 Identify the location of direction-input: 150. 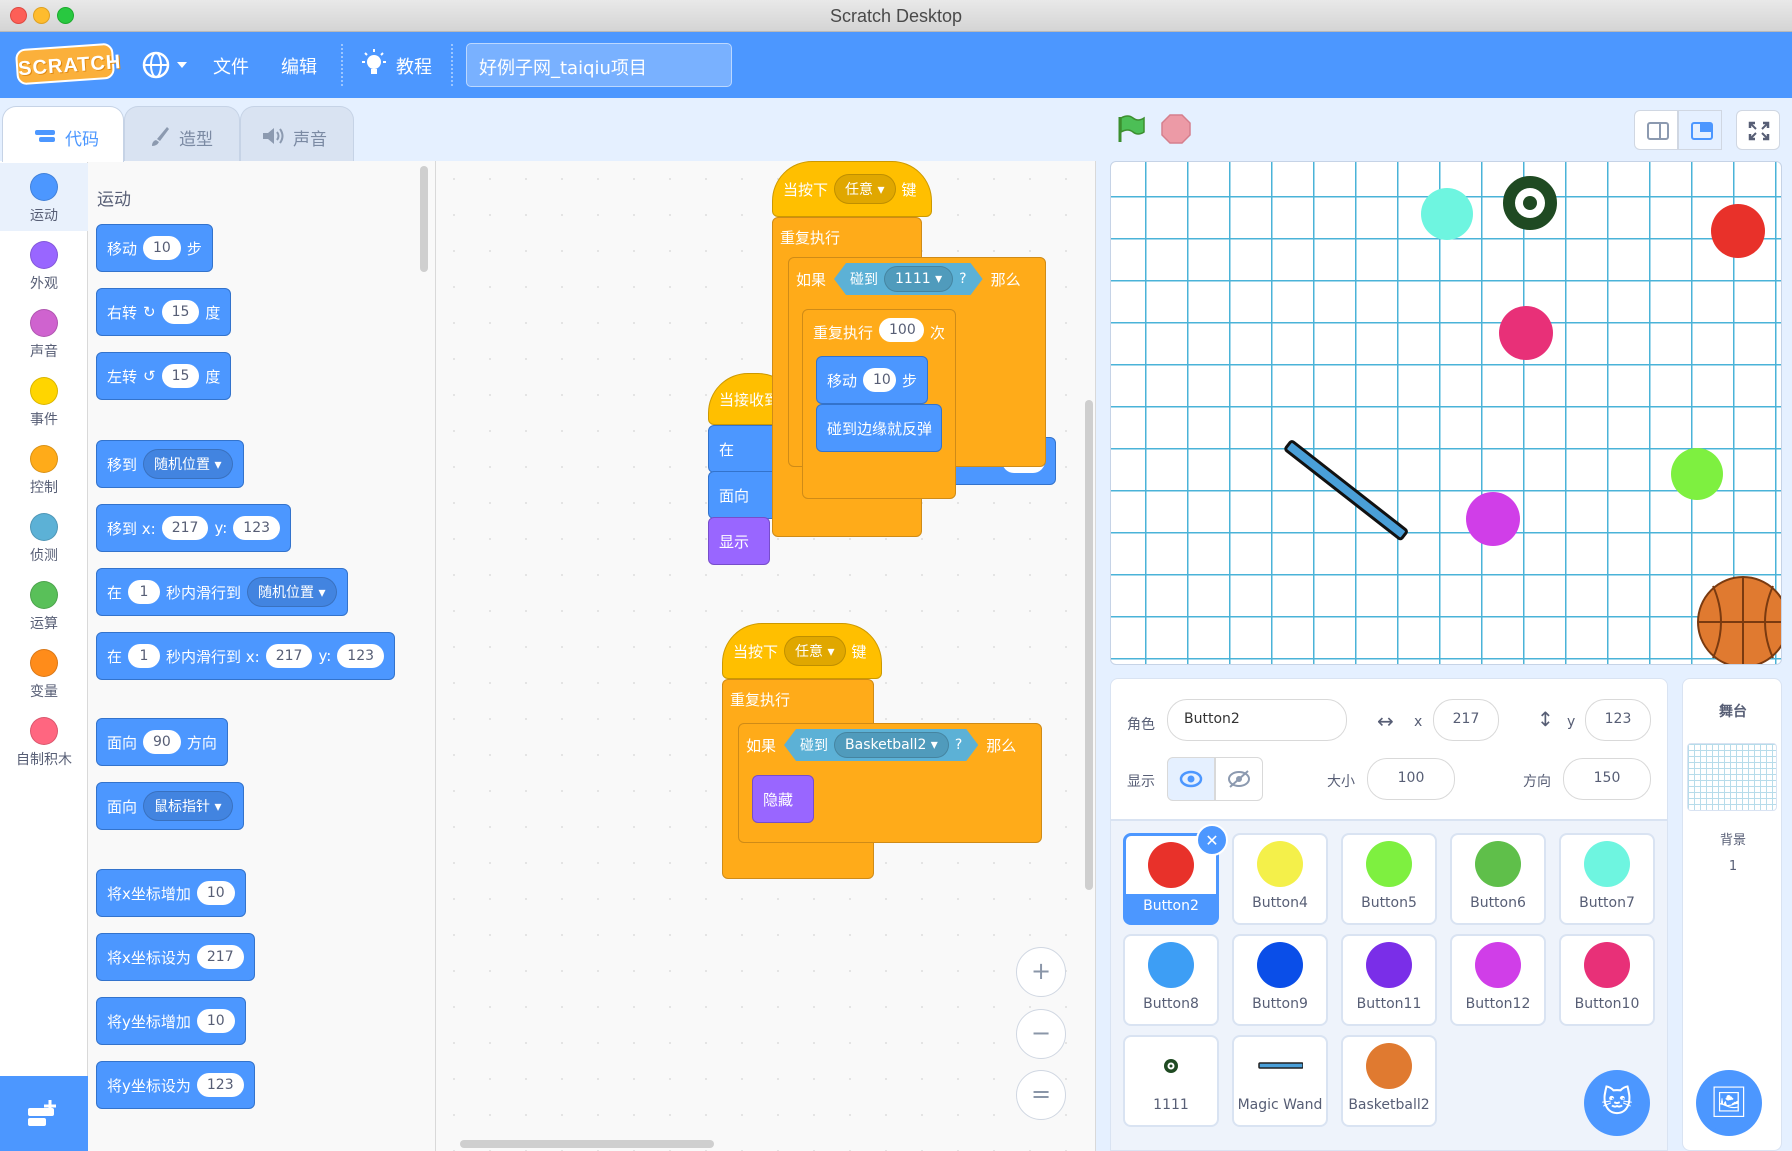
(1607, 779).